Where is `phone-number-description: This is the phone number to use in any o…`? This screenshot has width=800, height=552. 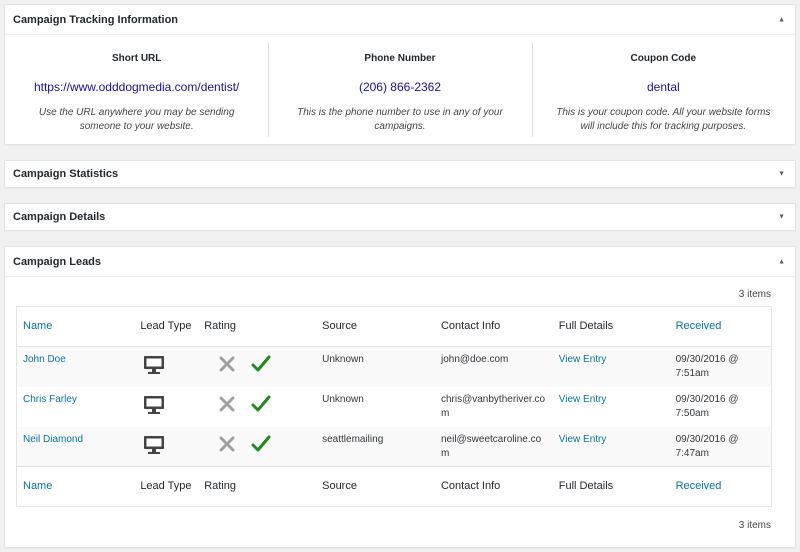 phone-number-description: This is the phone number to use in any o… is located at coordinates (400, 119).